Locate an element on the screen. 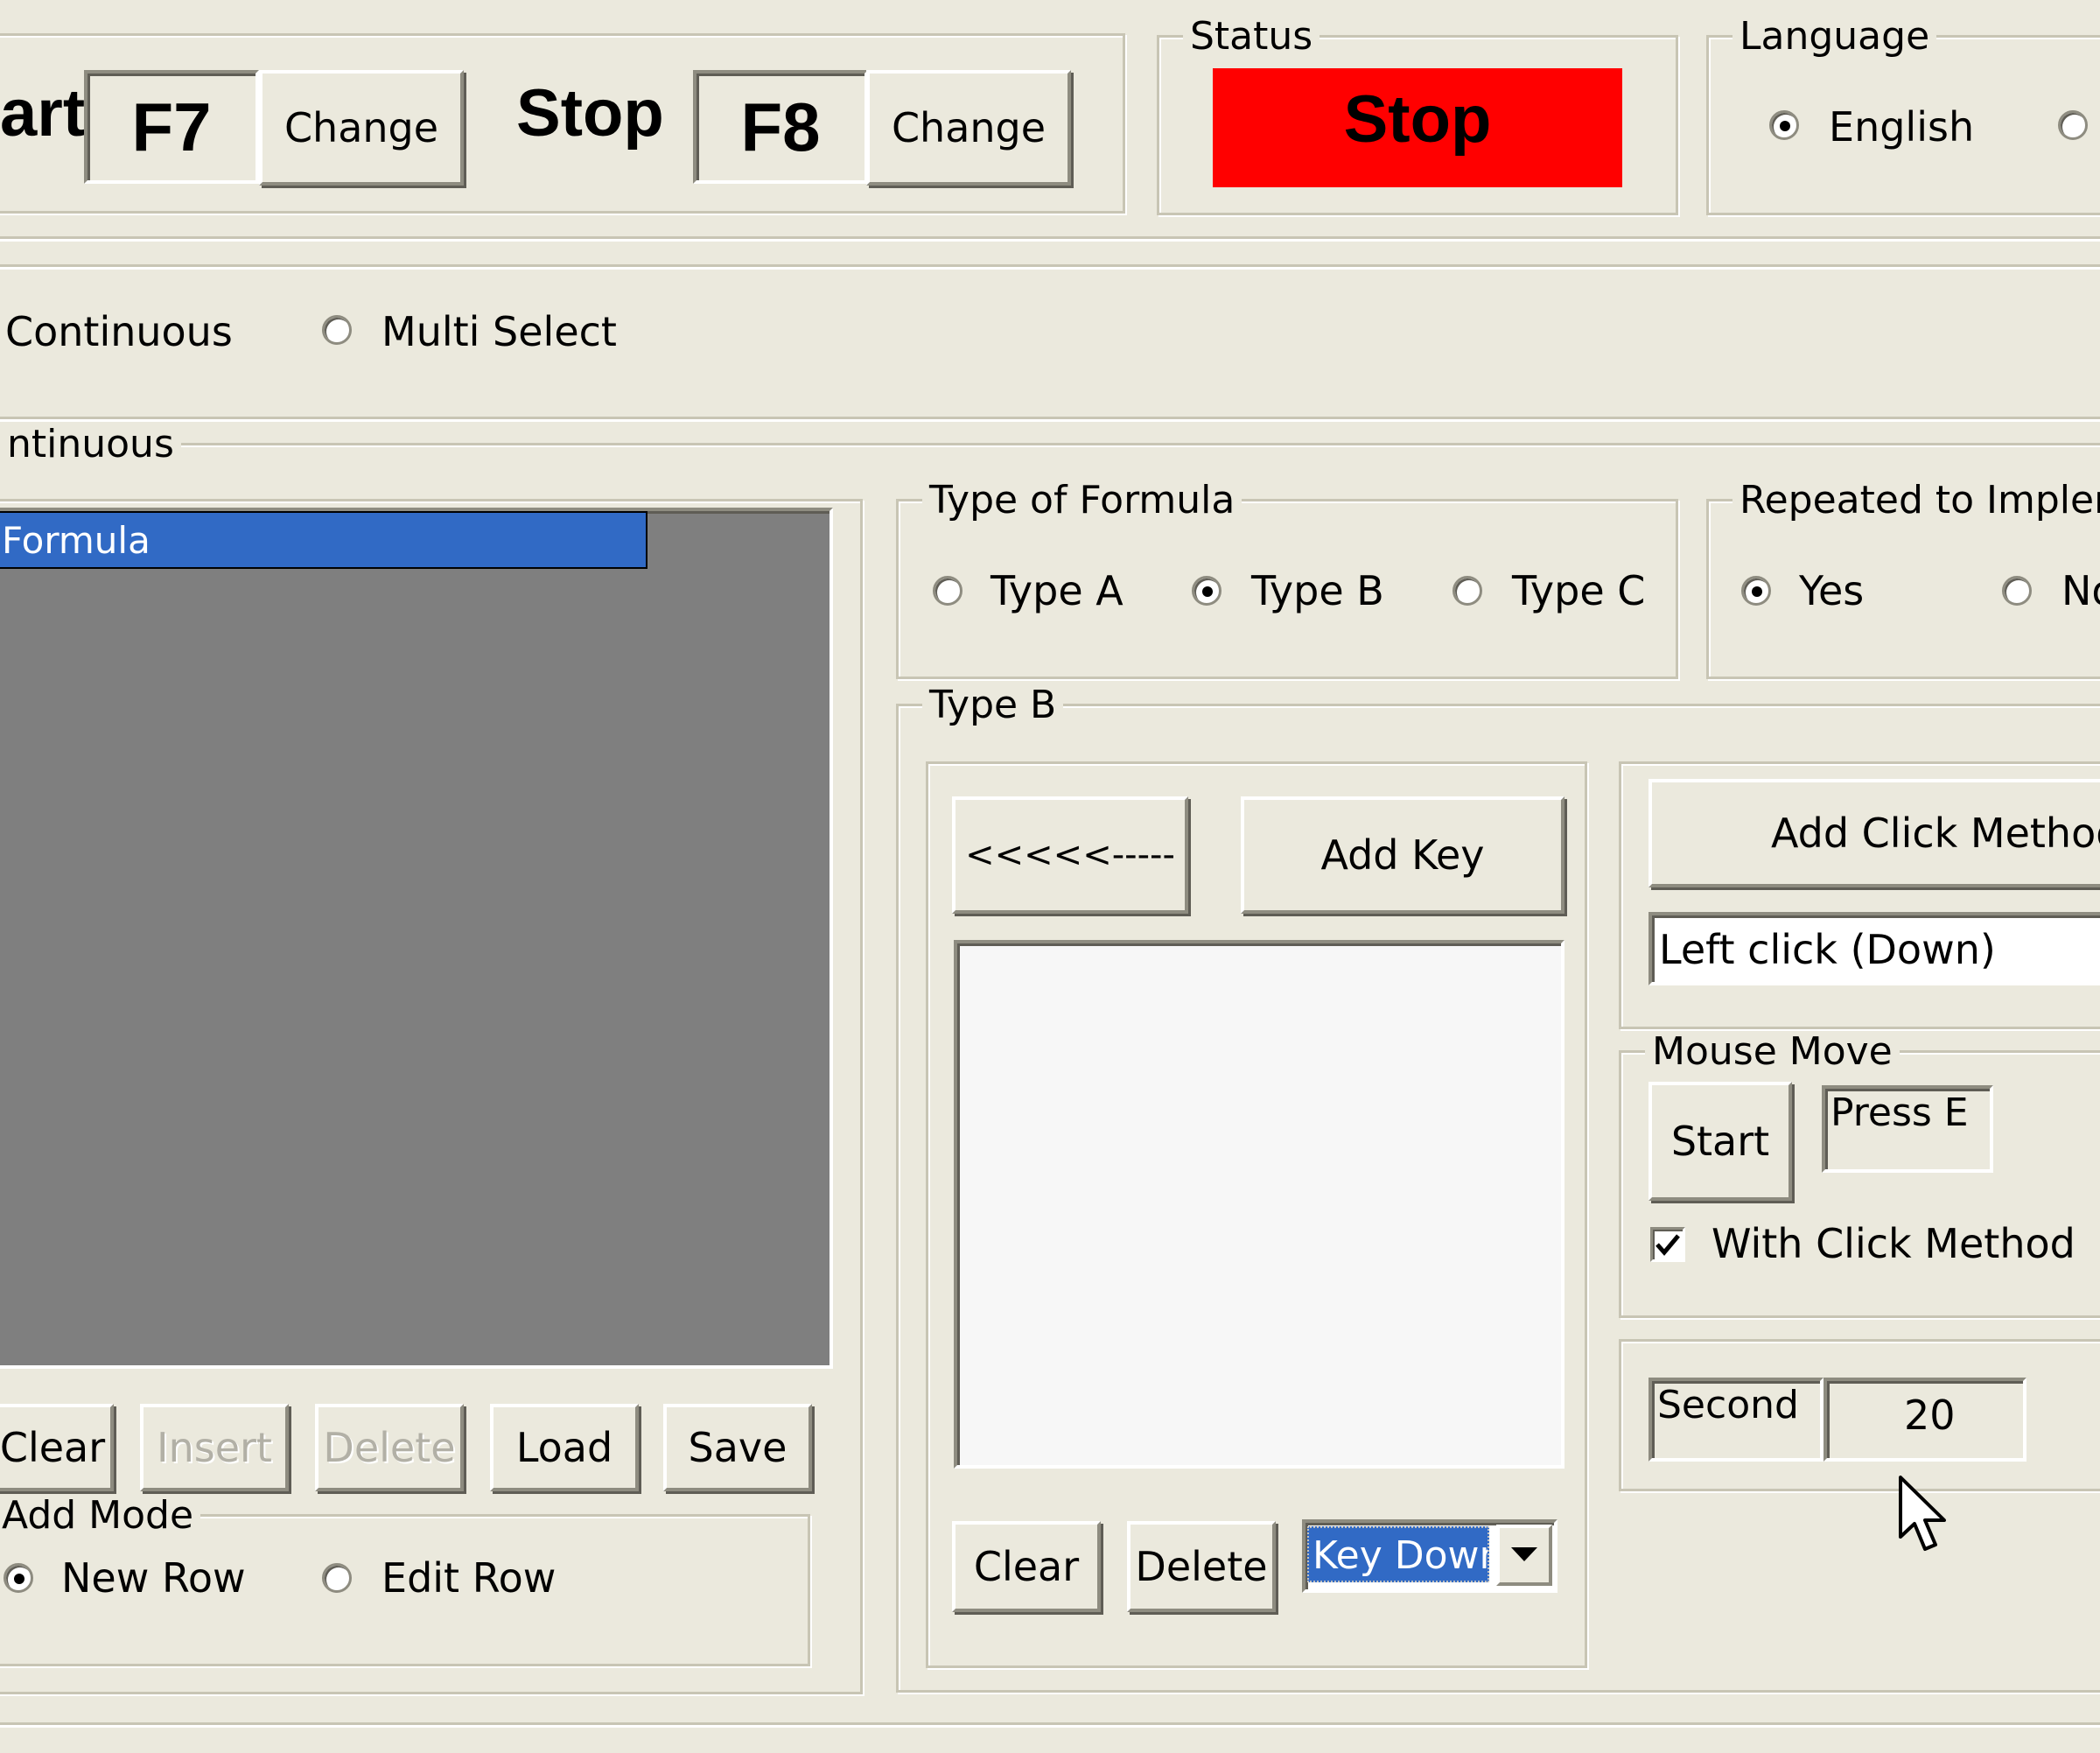 Image resolution: width=2100 pixels, height=1753 pixels. back-arrow-button: <<<<<----- is located at coordinates (1070, 855).